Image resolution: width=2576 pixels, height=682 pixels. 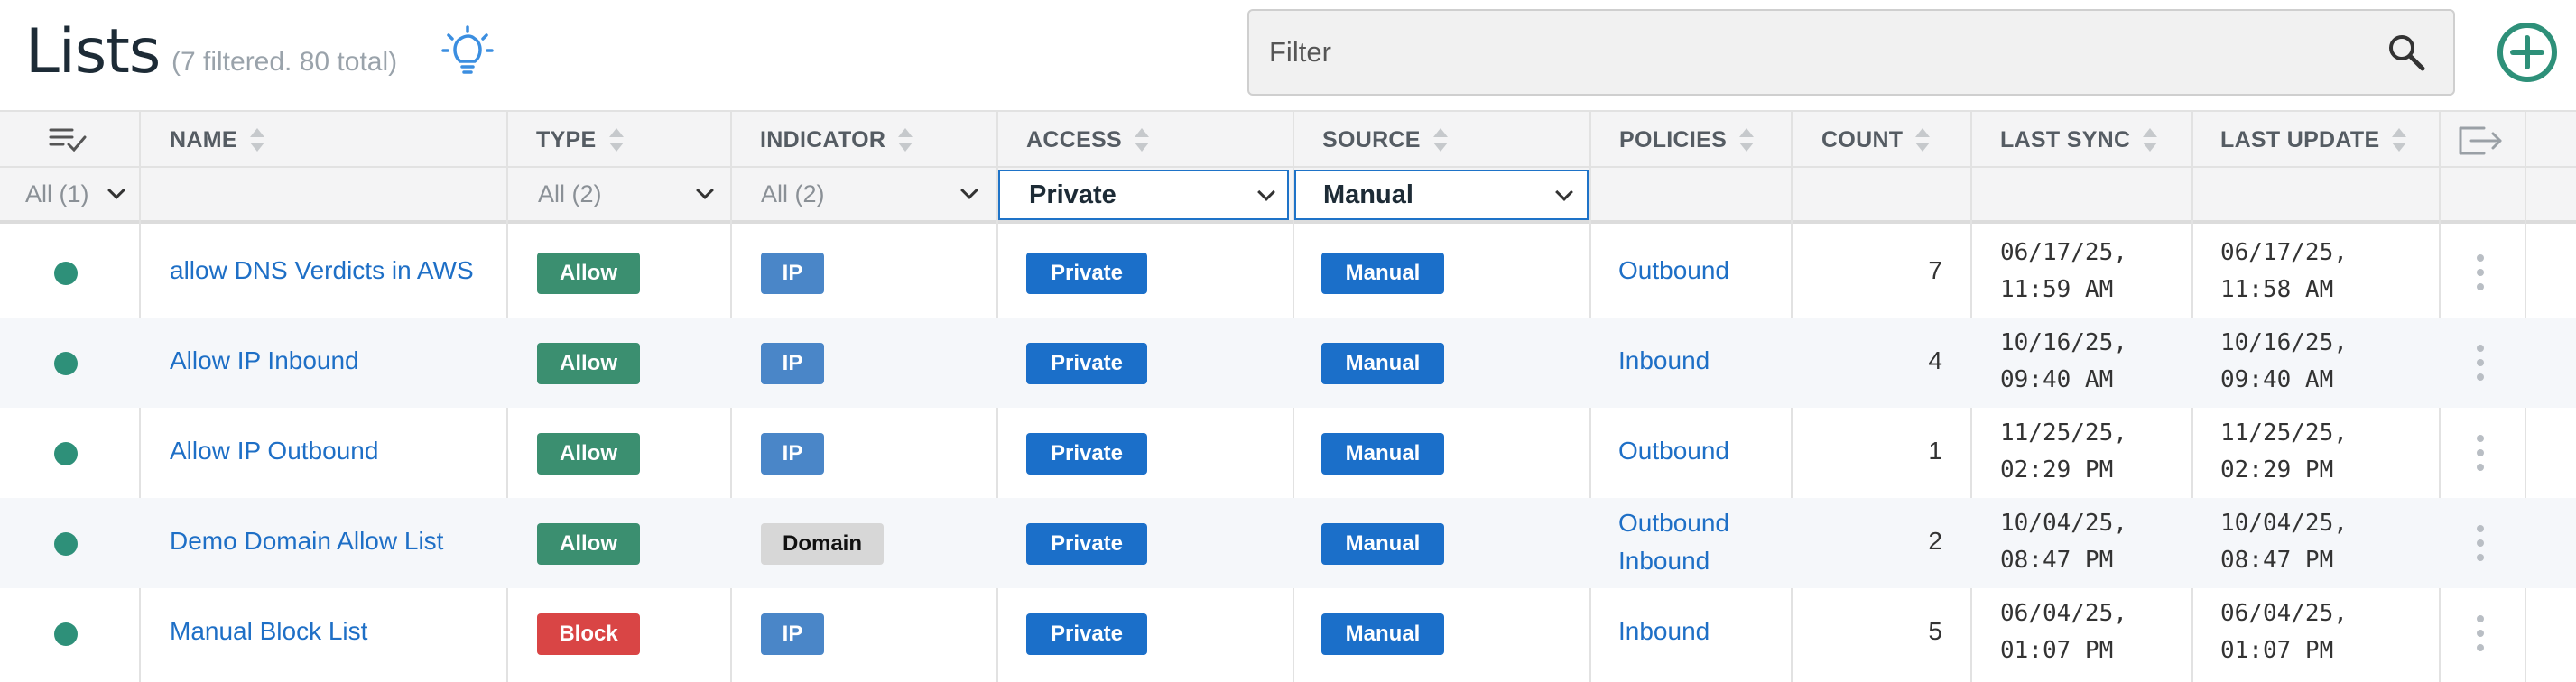 What do you see at coordinates (1935, 360) in the screenshot?
I see `entry-count: 4` at bounding box center [1935, 360].